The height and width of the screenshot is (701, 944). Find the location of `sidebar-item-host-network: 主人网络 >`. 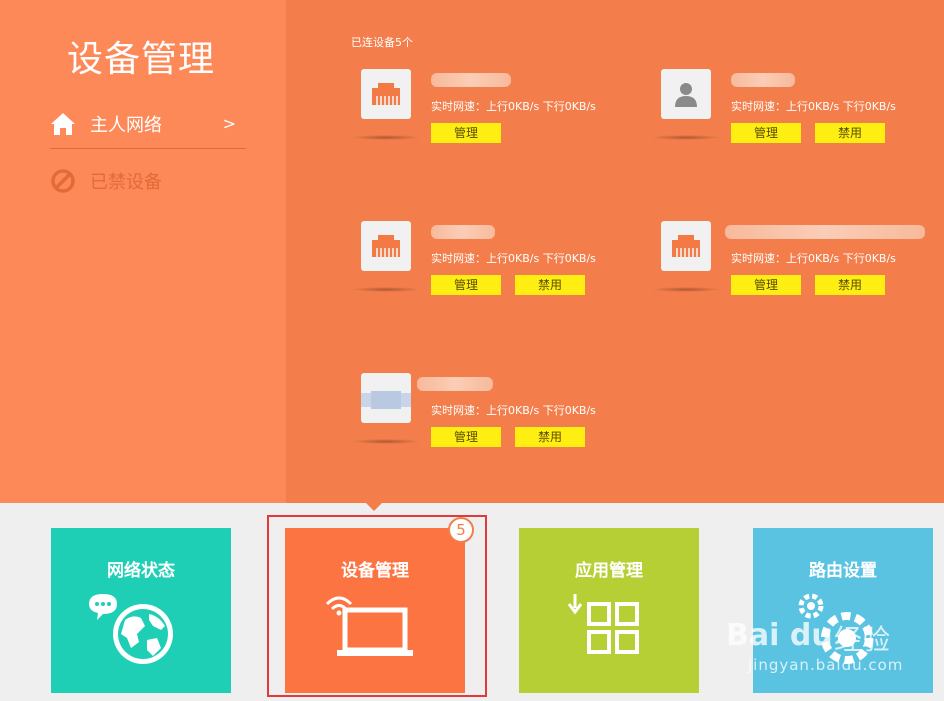

sidebar-item-host-network: 主人网络 > is located at coordinates (148, 124).